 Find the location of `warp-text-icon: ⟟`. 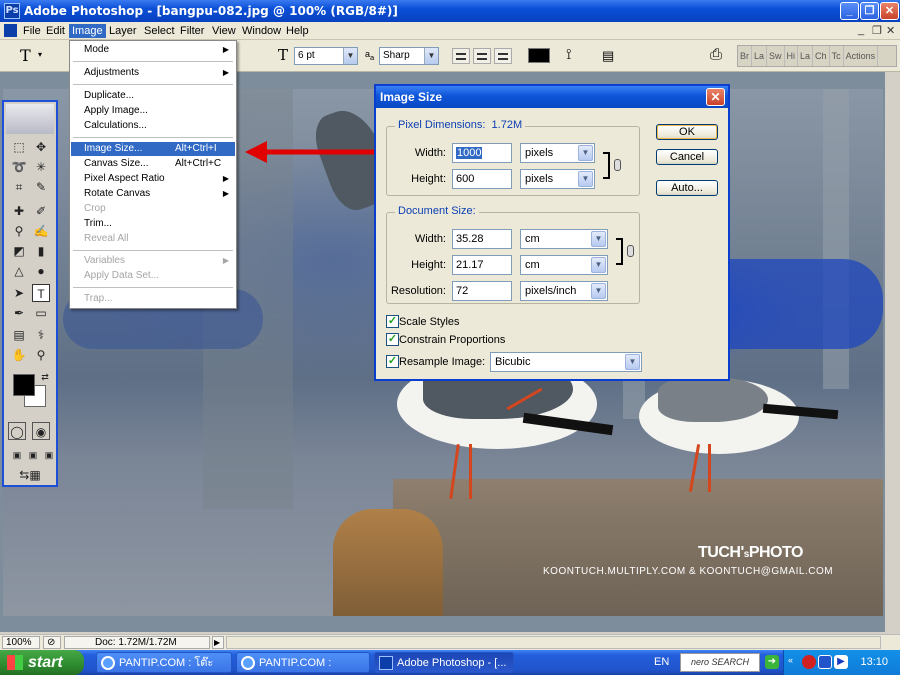

warp-text-icon: ⟟ is located at coordinates (569, 54).